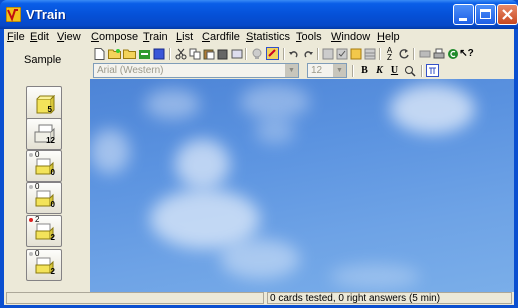 The height and width of the screenshot is (308, 518). Describe the element at coordinates (327, 53) in the screenshot. I see `edit-card-icon` at that location.